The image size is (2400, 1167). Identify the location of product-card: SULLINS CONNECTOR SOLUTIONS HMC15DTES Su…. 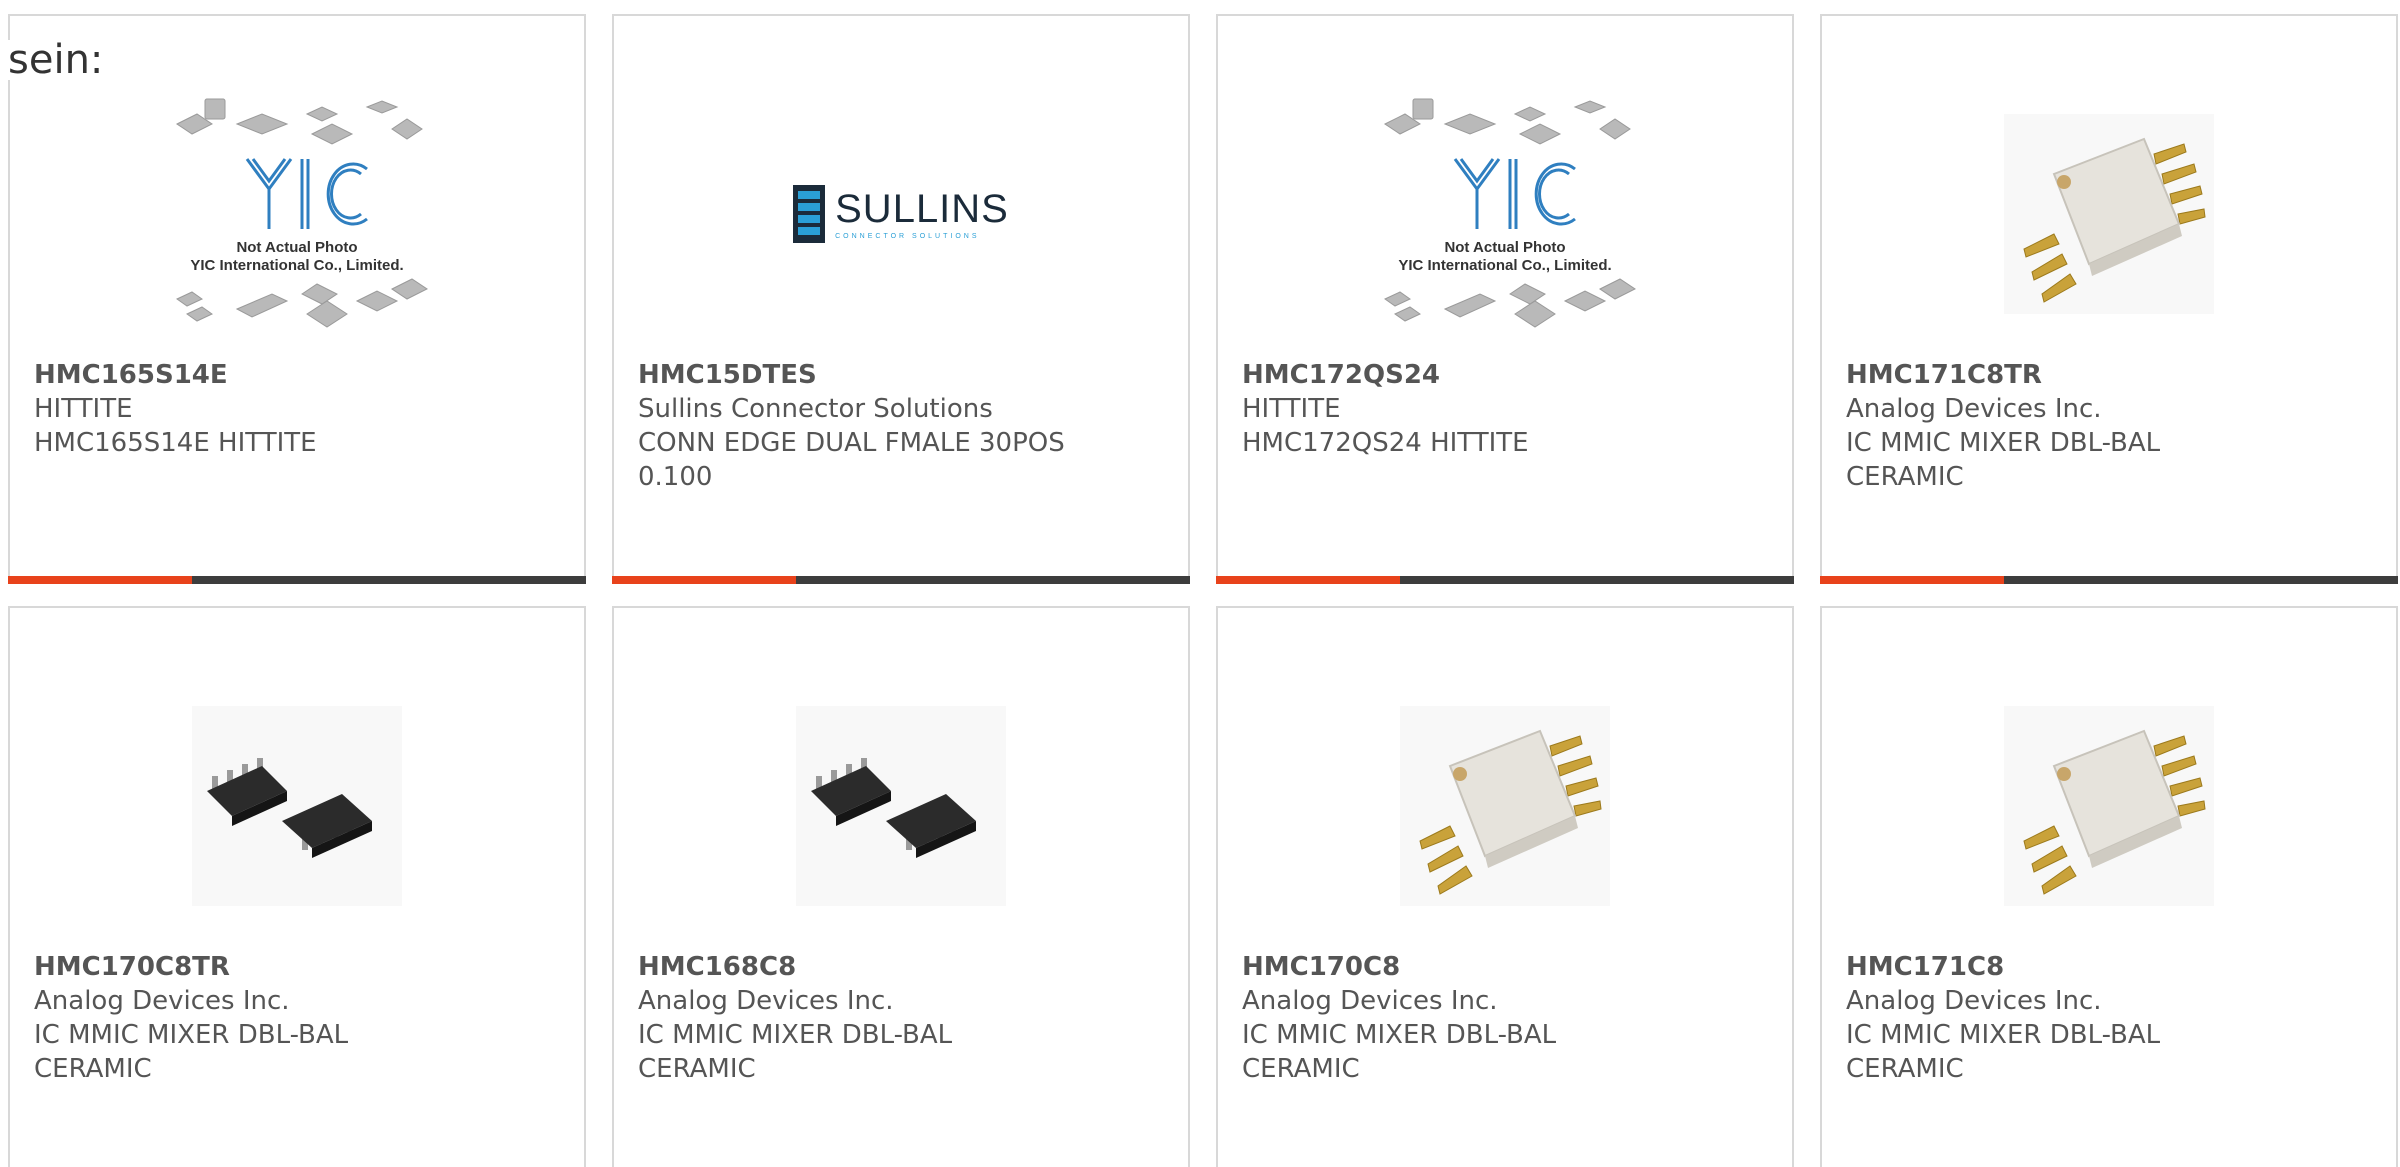
(901, 299).